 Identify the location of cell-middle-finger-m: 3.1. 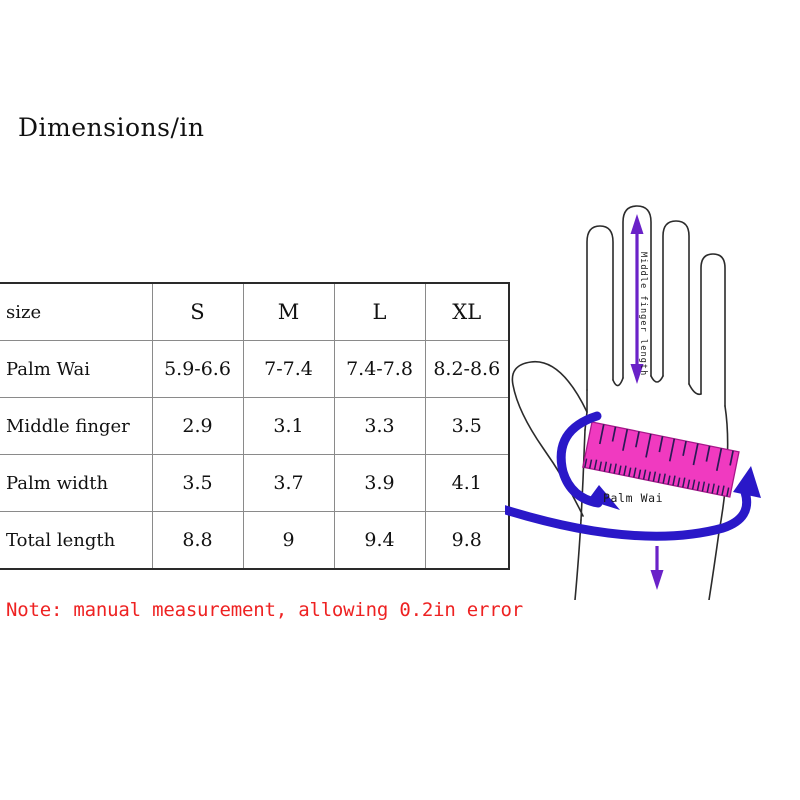
(288, 426).